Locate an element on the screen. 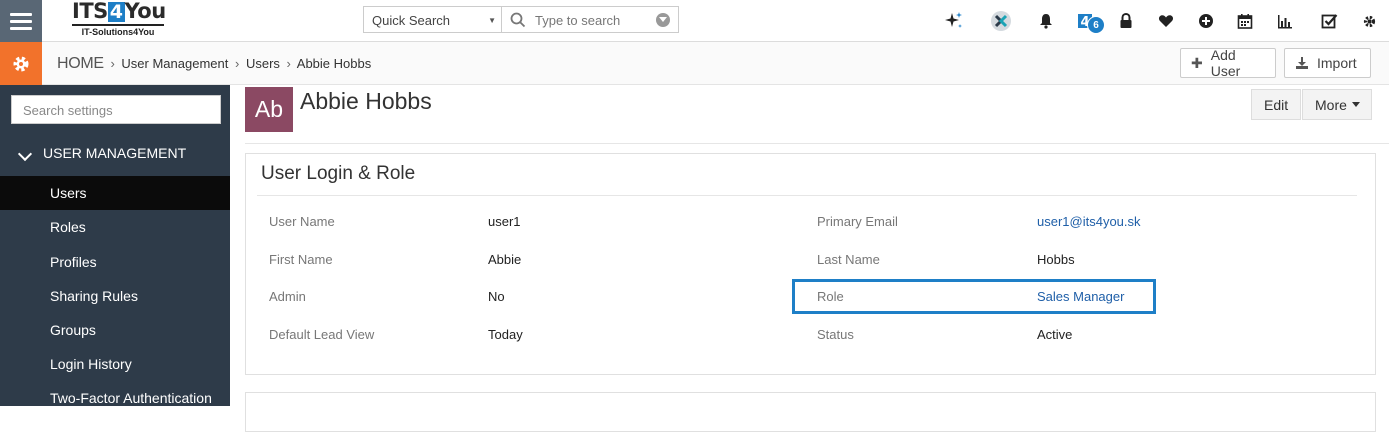  breadcrumb-home: HOME is located at coordinates (80, 63).